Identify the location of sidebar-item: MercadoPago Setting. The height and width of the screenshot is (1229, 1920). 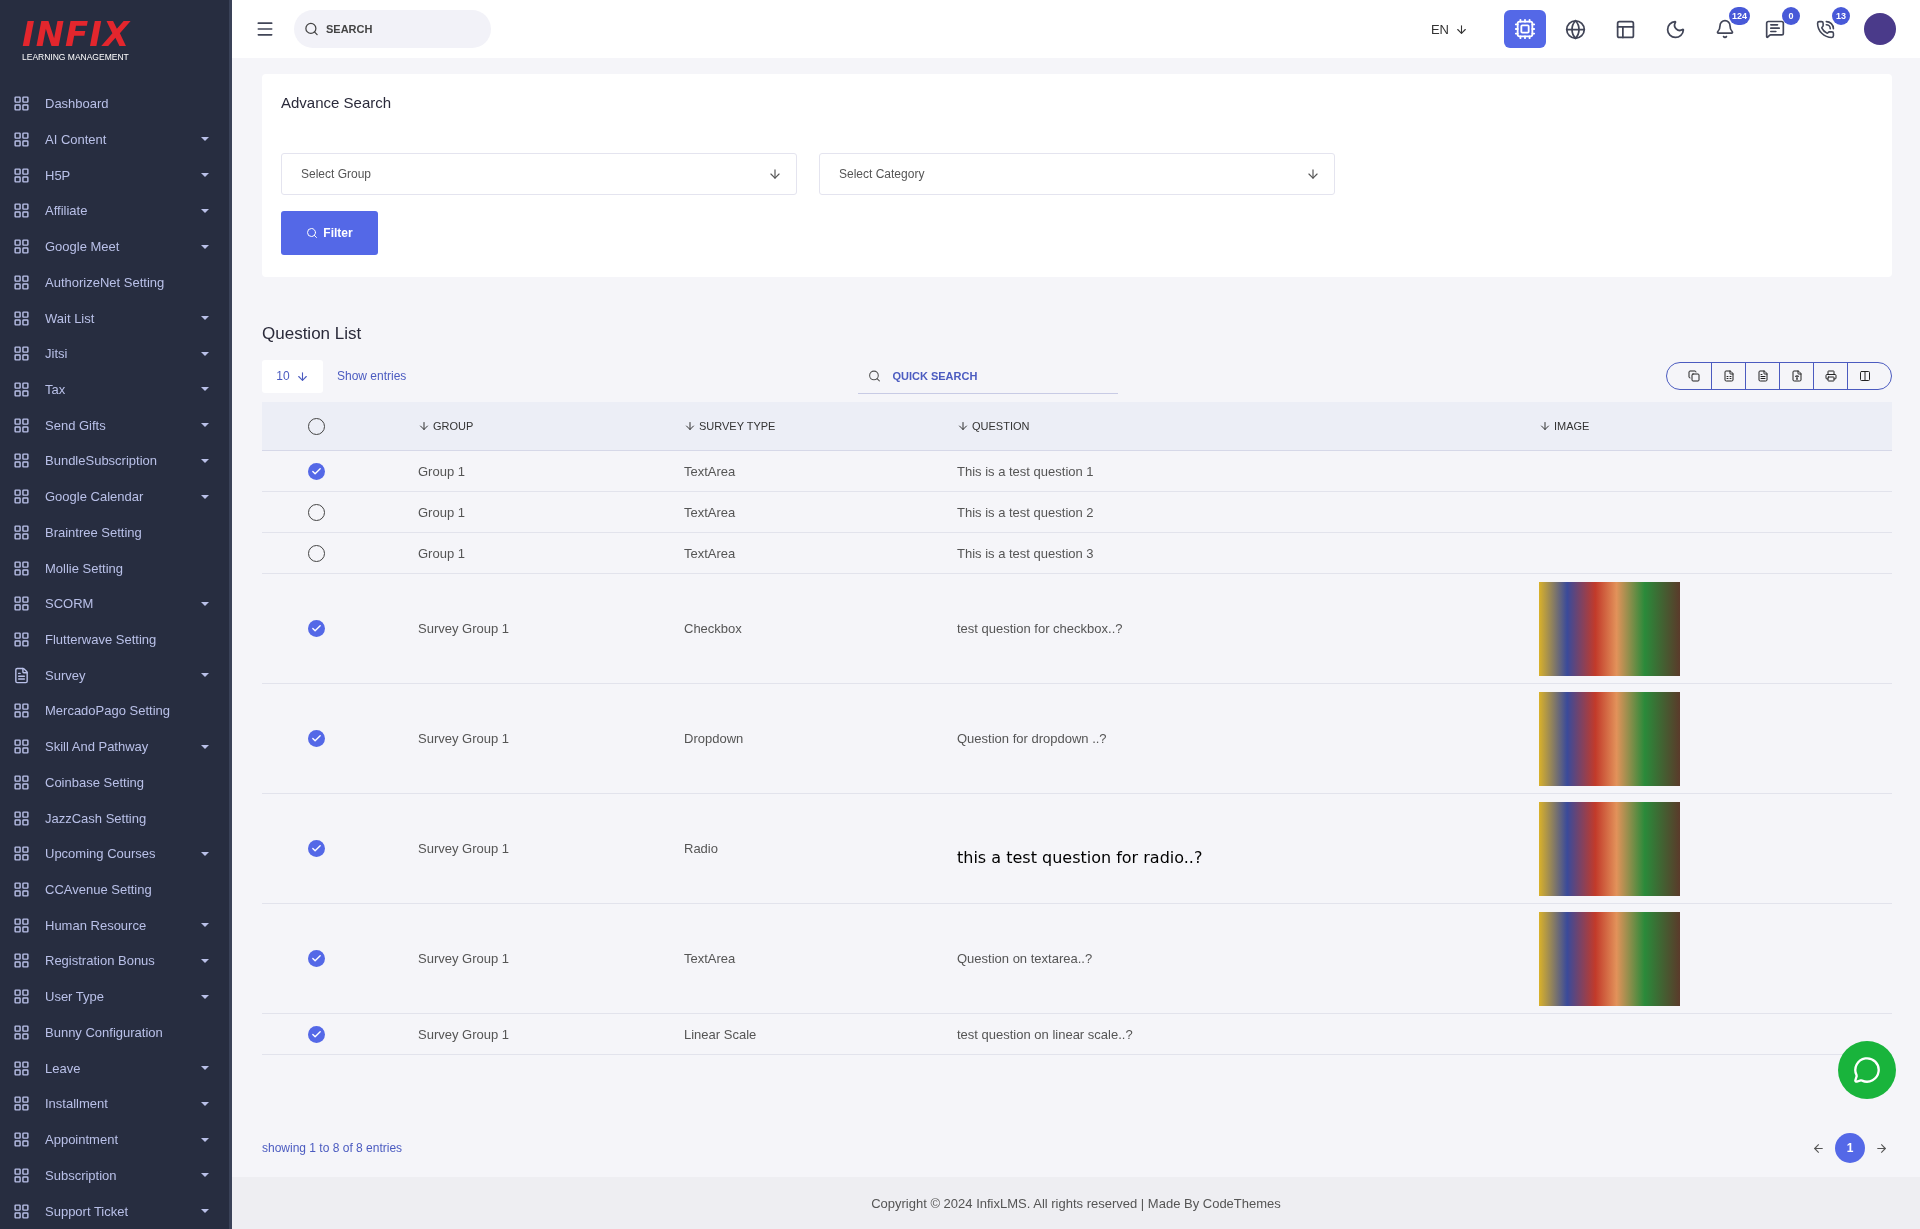
(114, 711).